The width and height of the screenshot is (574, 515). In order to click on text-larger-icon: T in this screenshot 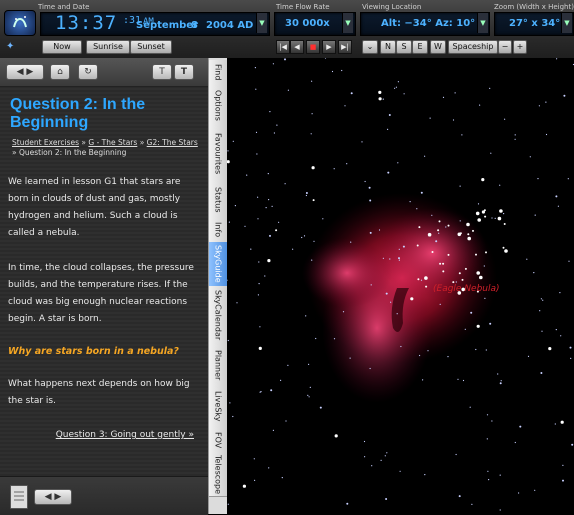, I will do `click(184, 72)`.